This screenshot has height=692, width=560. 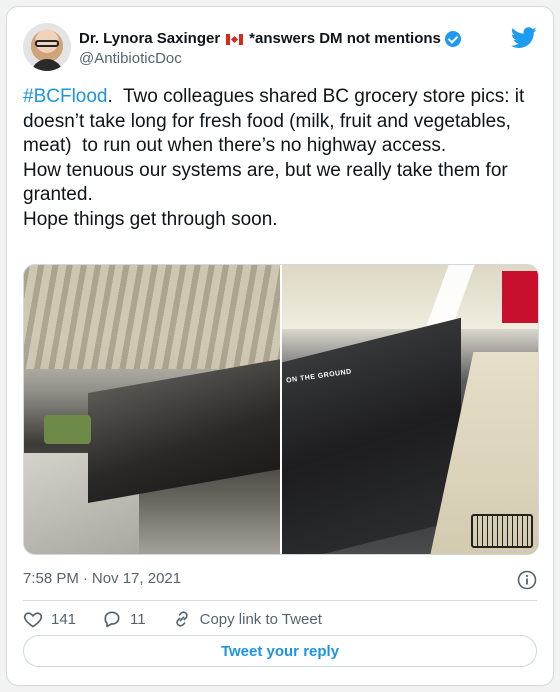 I want to click on twitter-bird-icon, so click(x=524, y=38).